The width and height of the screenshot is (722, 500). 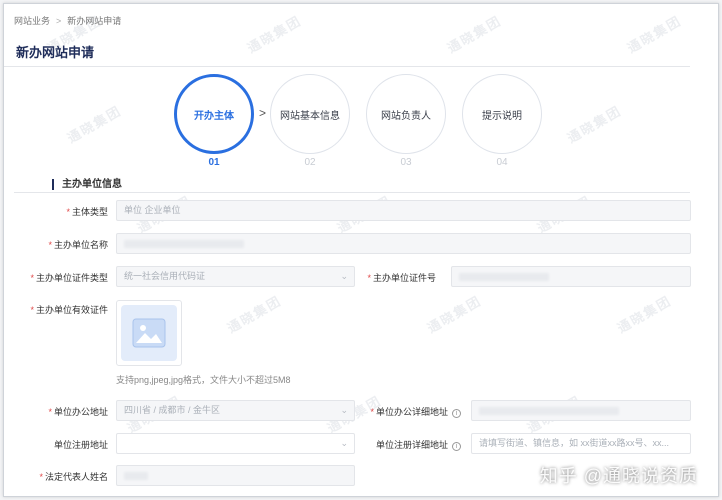 What do you see at coordinates (347, 66) in the screenshot?
I see `title-divider` at bounding box center [347, 66].